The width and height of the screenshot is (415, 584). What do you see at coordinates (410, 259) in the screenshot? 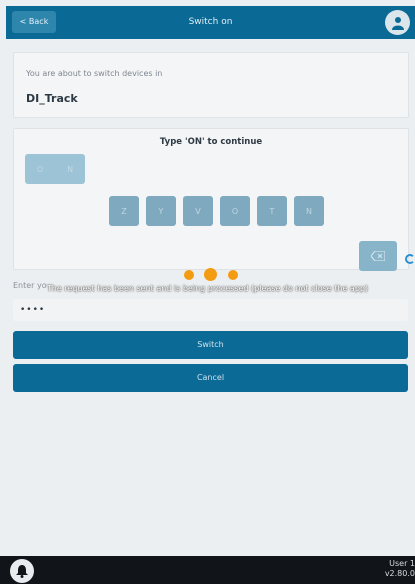
I see `loading-spinner-icon` at bounding box center [410, 259].